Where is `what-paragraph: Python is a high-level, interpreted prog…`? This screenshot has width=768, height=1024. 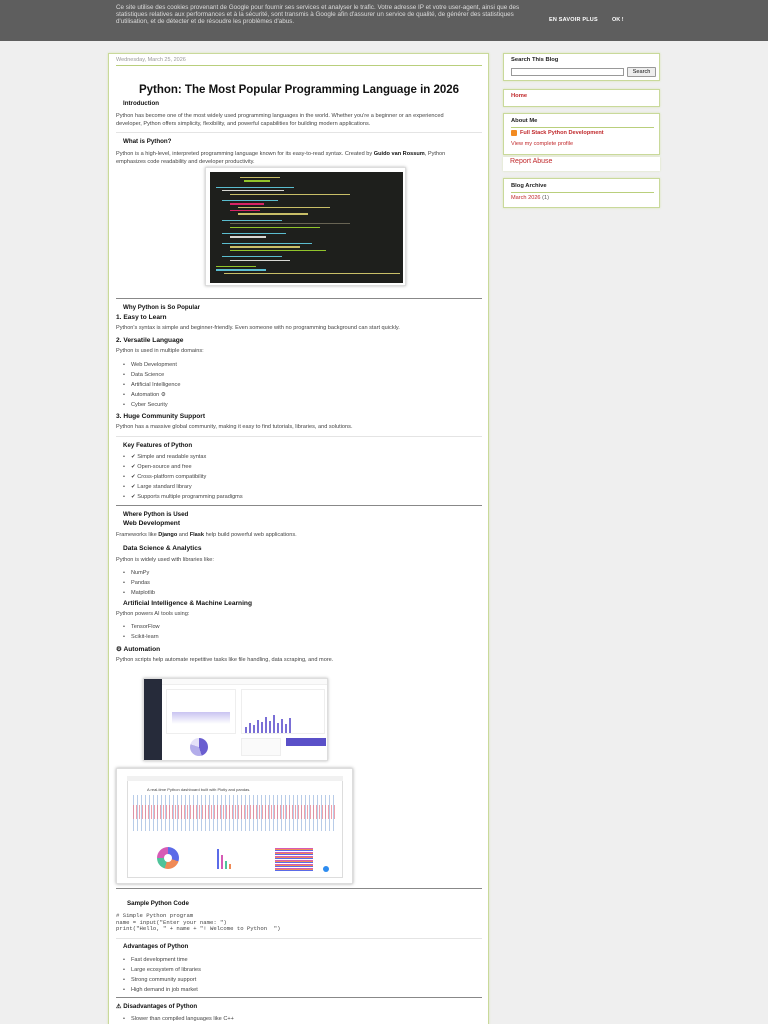
what-paragraph: Python is a high-level, interpreted prog… is located at coordinates (292, 158).